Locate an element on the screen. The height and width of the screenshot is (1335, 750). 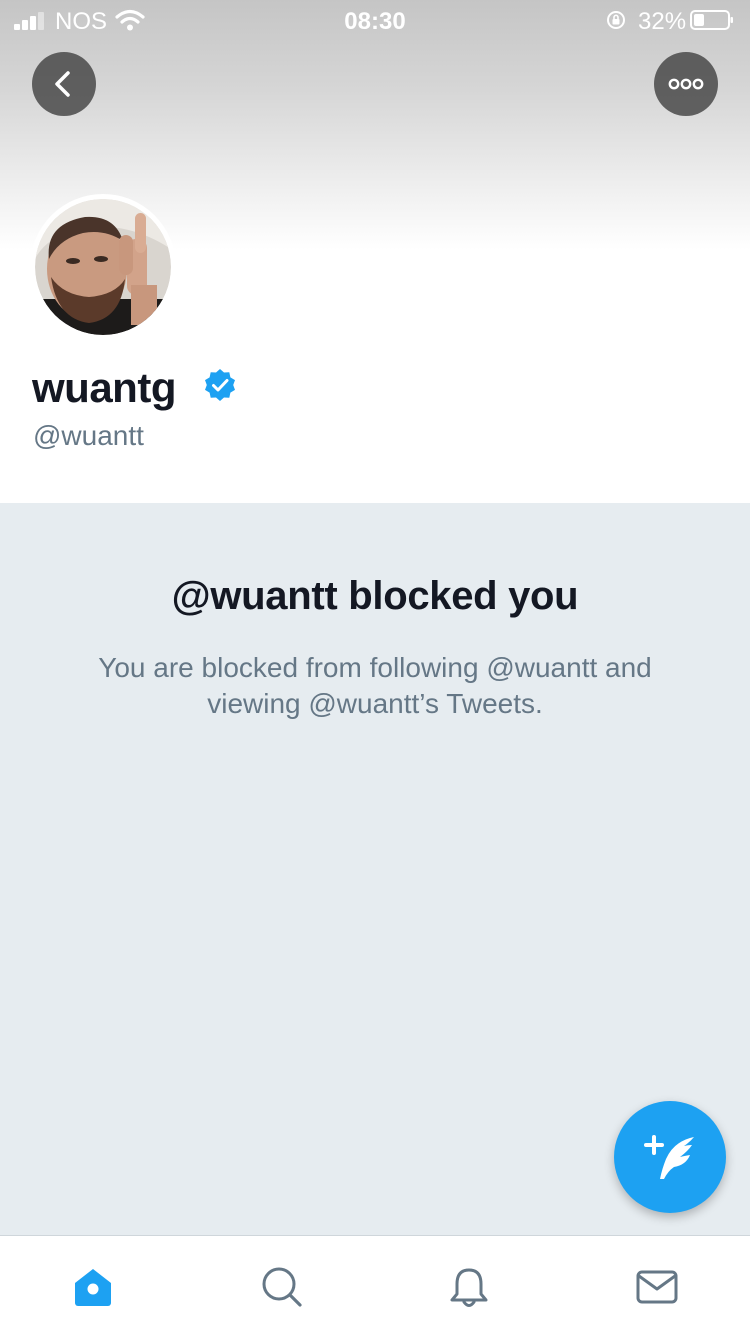
tab-search is located at coordinates (281, 1287).